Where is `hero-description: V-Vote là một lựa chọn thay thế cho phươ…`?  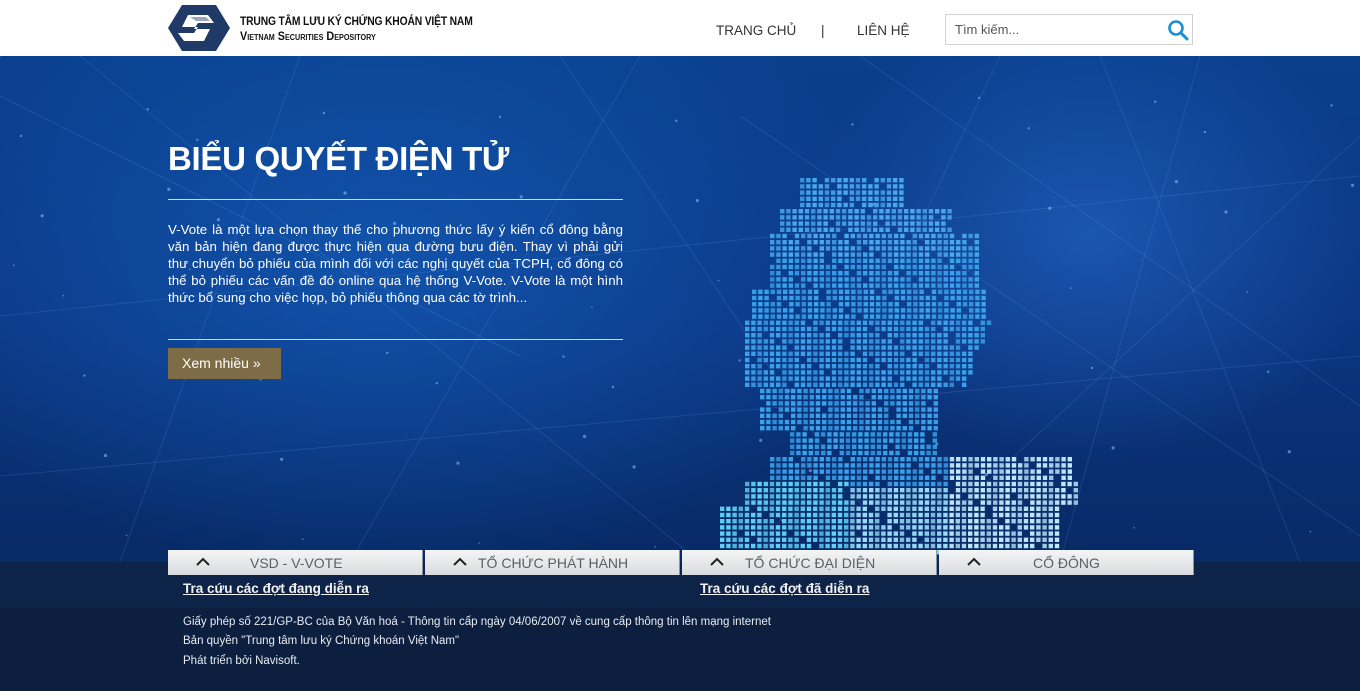
hero-description: V-Vote là một lựa chọn thay thế cho phươ… is located at coordinates (395, 263).